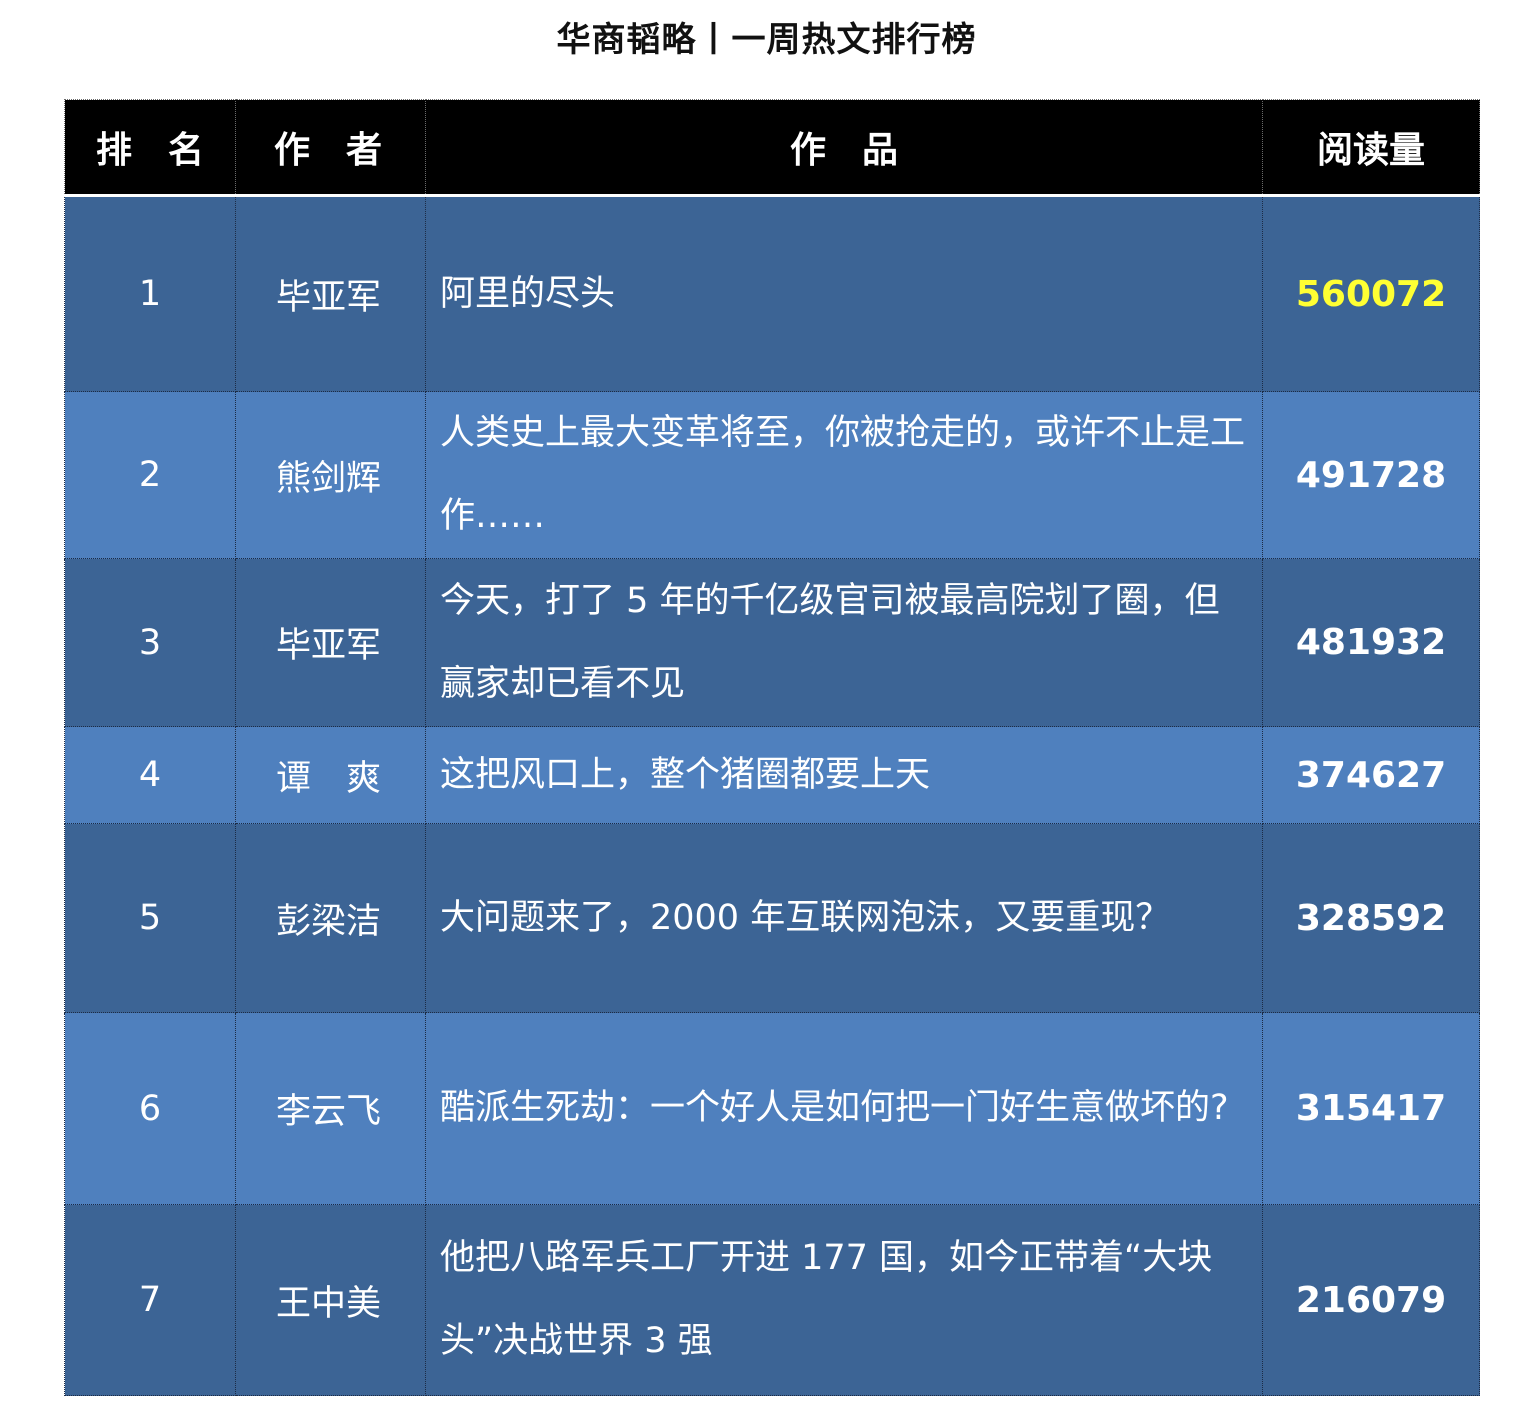 This screenshot has height=1409, width=1533. Describe the element at coordinates (150, 1108) in the screenshot. I see `rank-cell: 6` at that location.